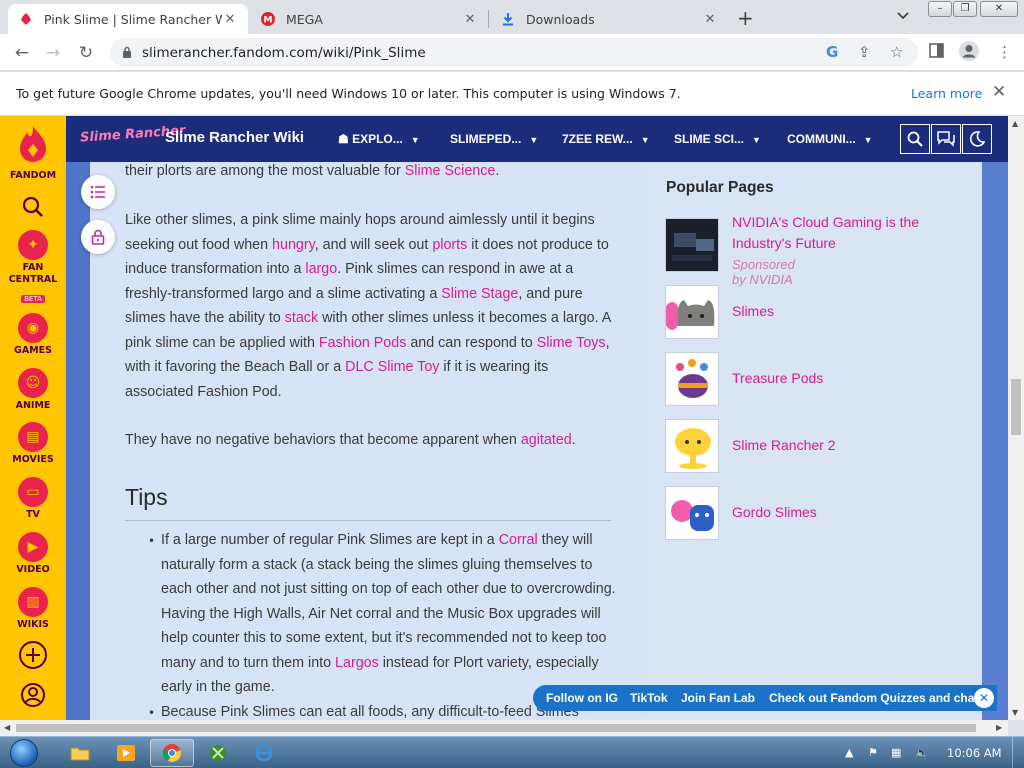 The image size is (1024, 768). Describe the element at coordinates (936, 52) in the screenshot. I see `side-panel-icon` at that location.